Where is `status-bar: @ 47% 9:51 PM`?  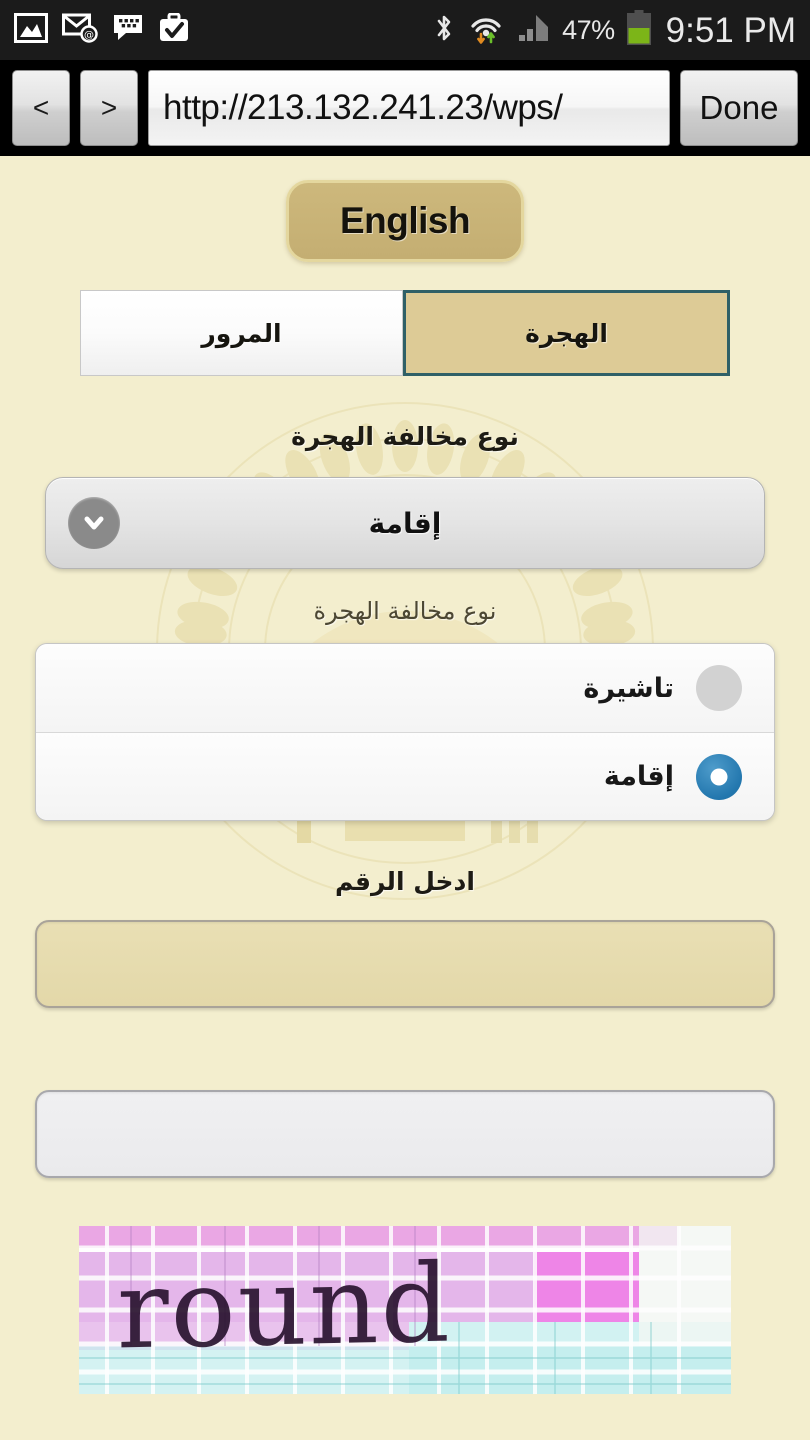 status-bar: @ 47% 9:51 PM is located at coordinates (405, 30).